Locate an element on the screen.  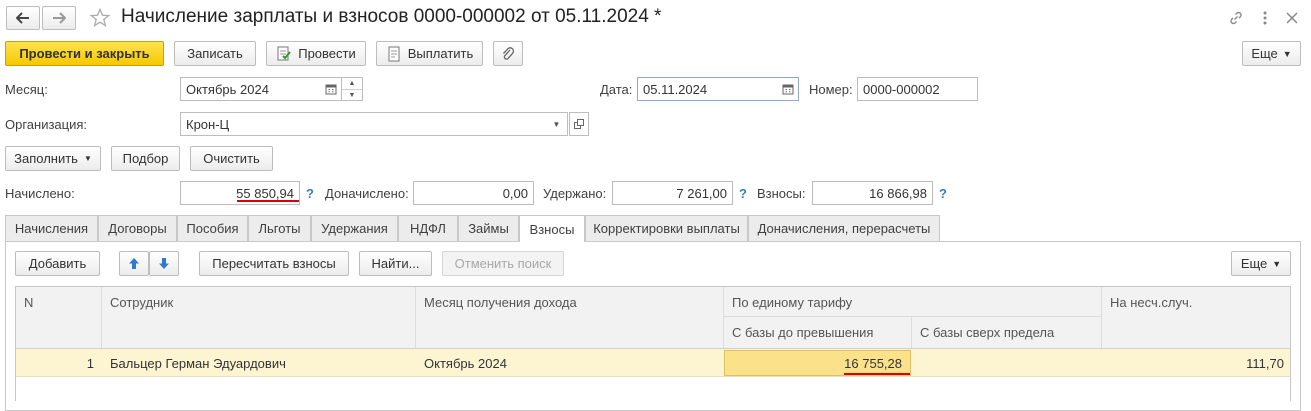
table-more-label: Еще is located at coordinates (1254, 263).